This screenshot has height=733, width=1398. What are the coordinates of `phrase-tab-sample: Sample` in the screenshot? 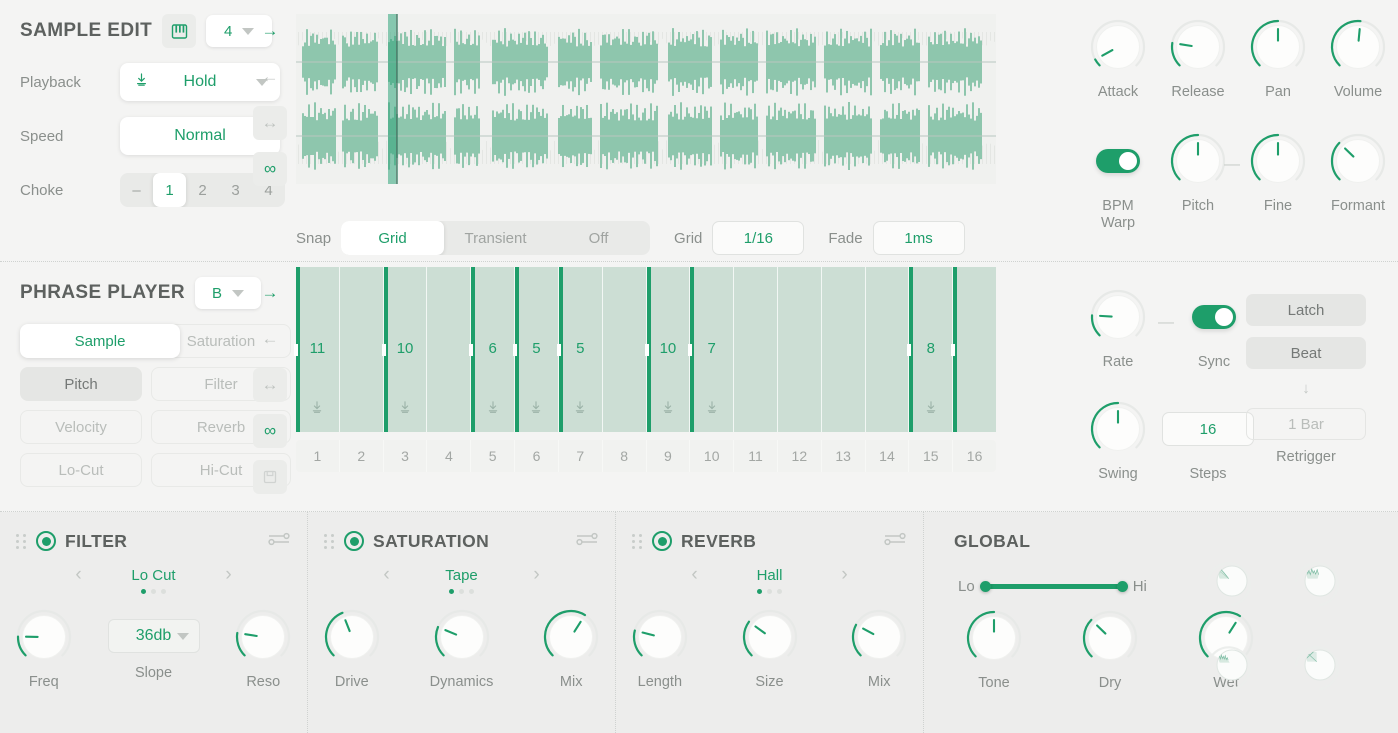 It's located at (100, 341).